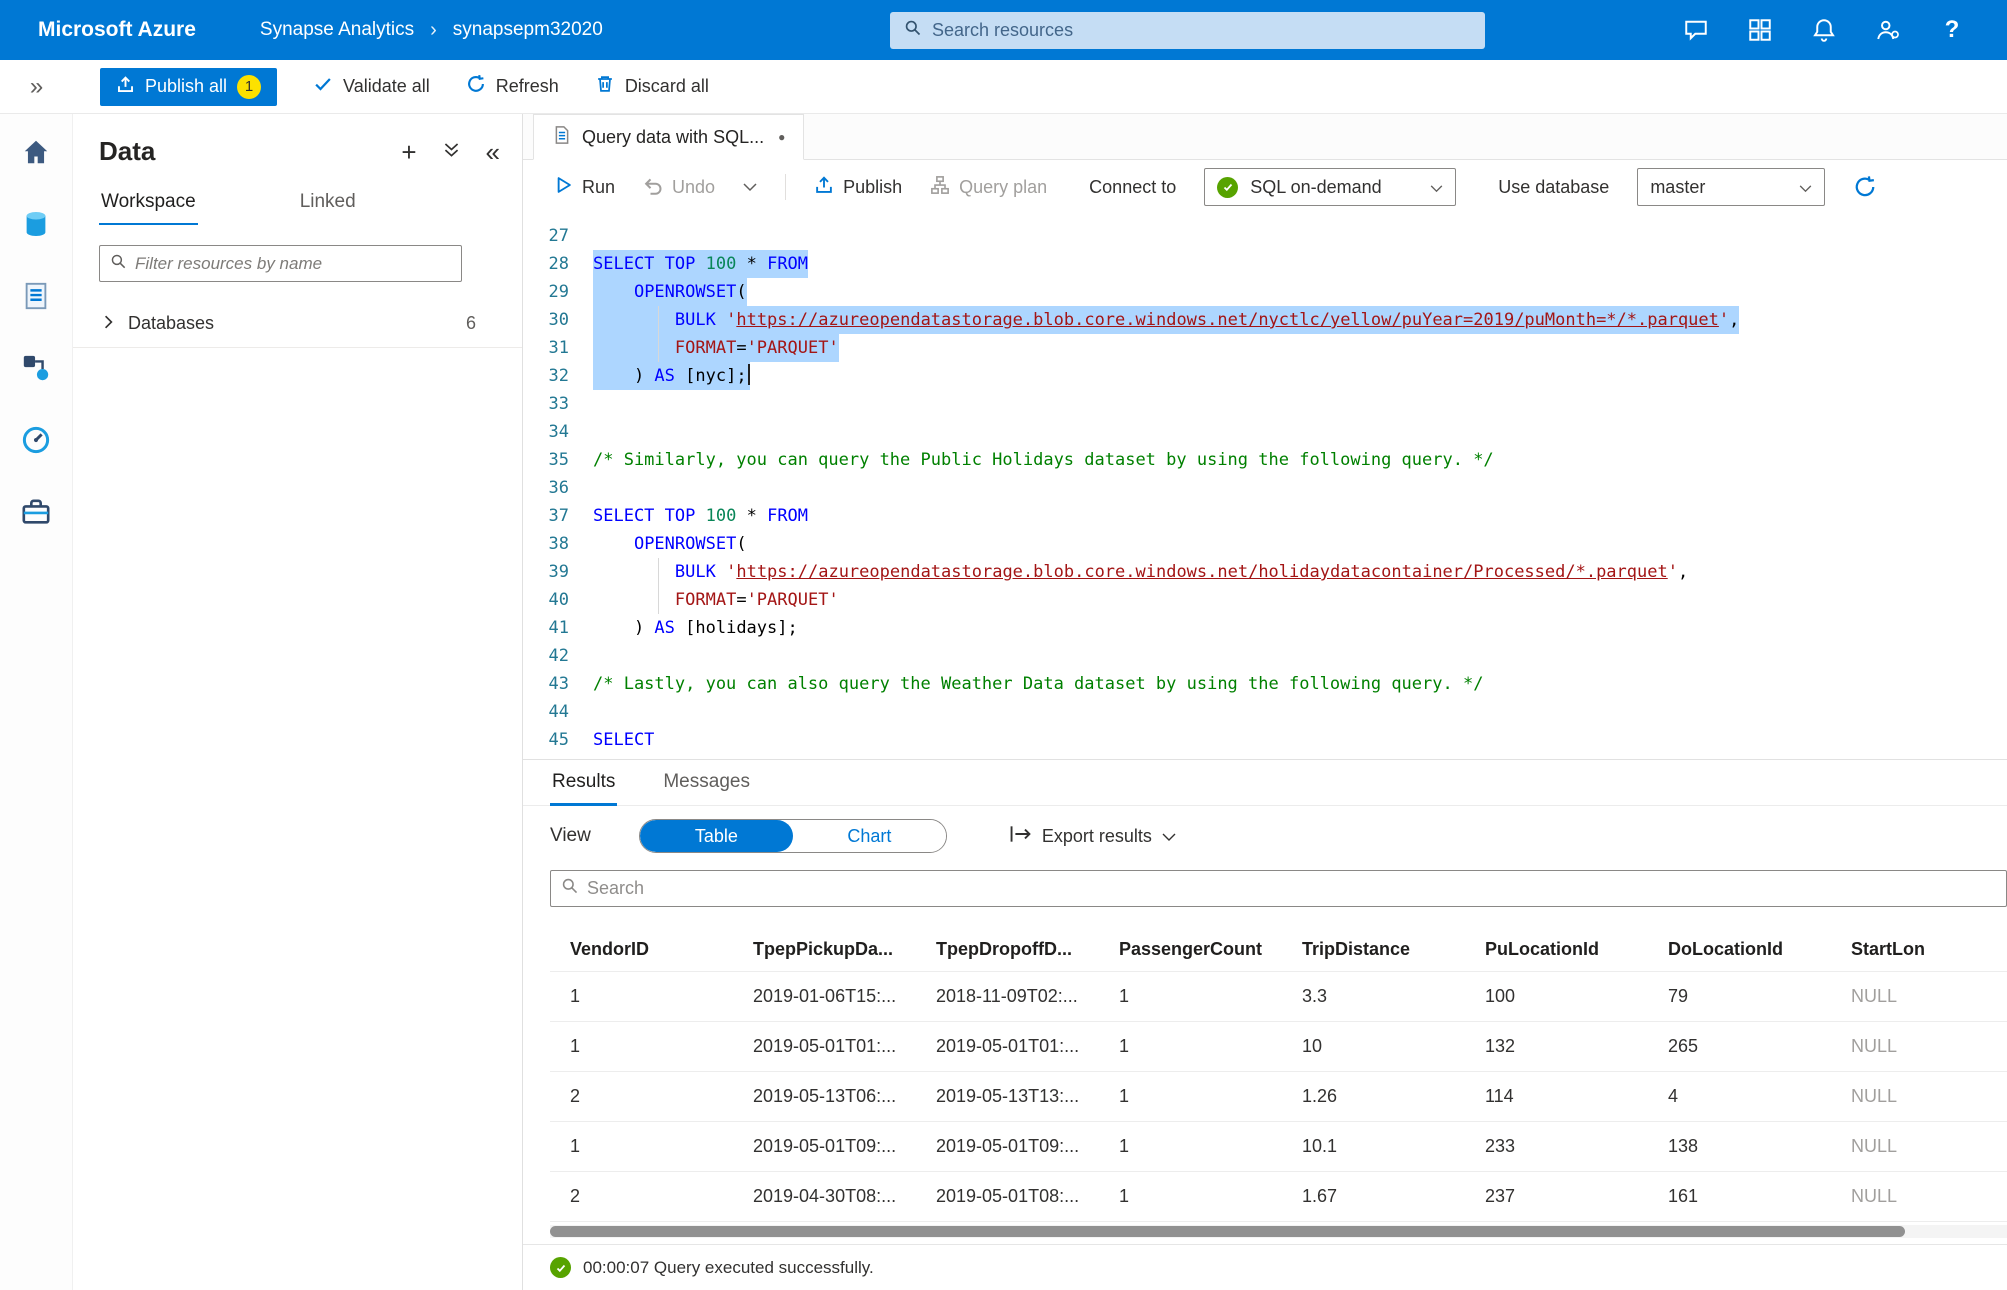 Image resolution: width=2007 pixels, height=1290 pixels. I want to click on directory-switch-icon, so click(1760, 30).